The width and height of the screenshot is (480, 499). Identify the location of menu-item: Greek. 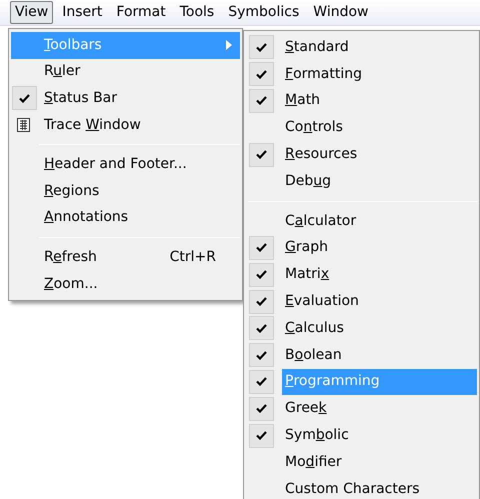
(379, 408).